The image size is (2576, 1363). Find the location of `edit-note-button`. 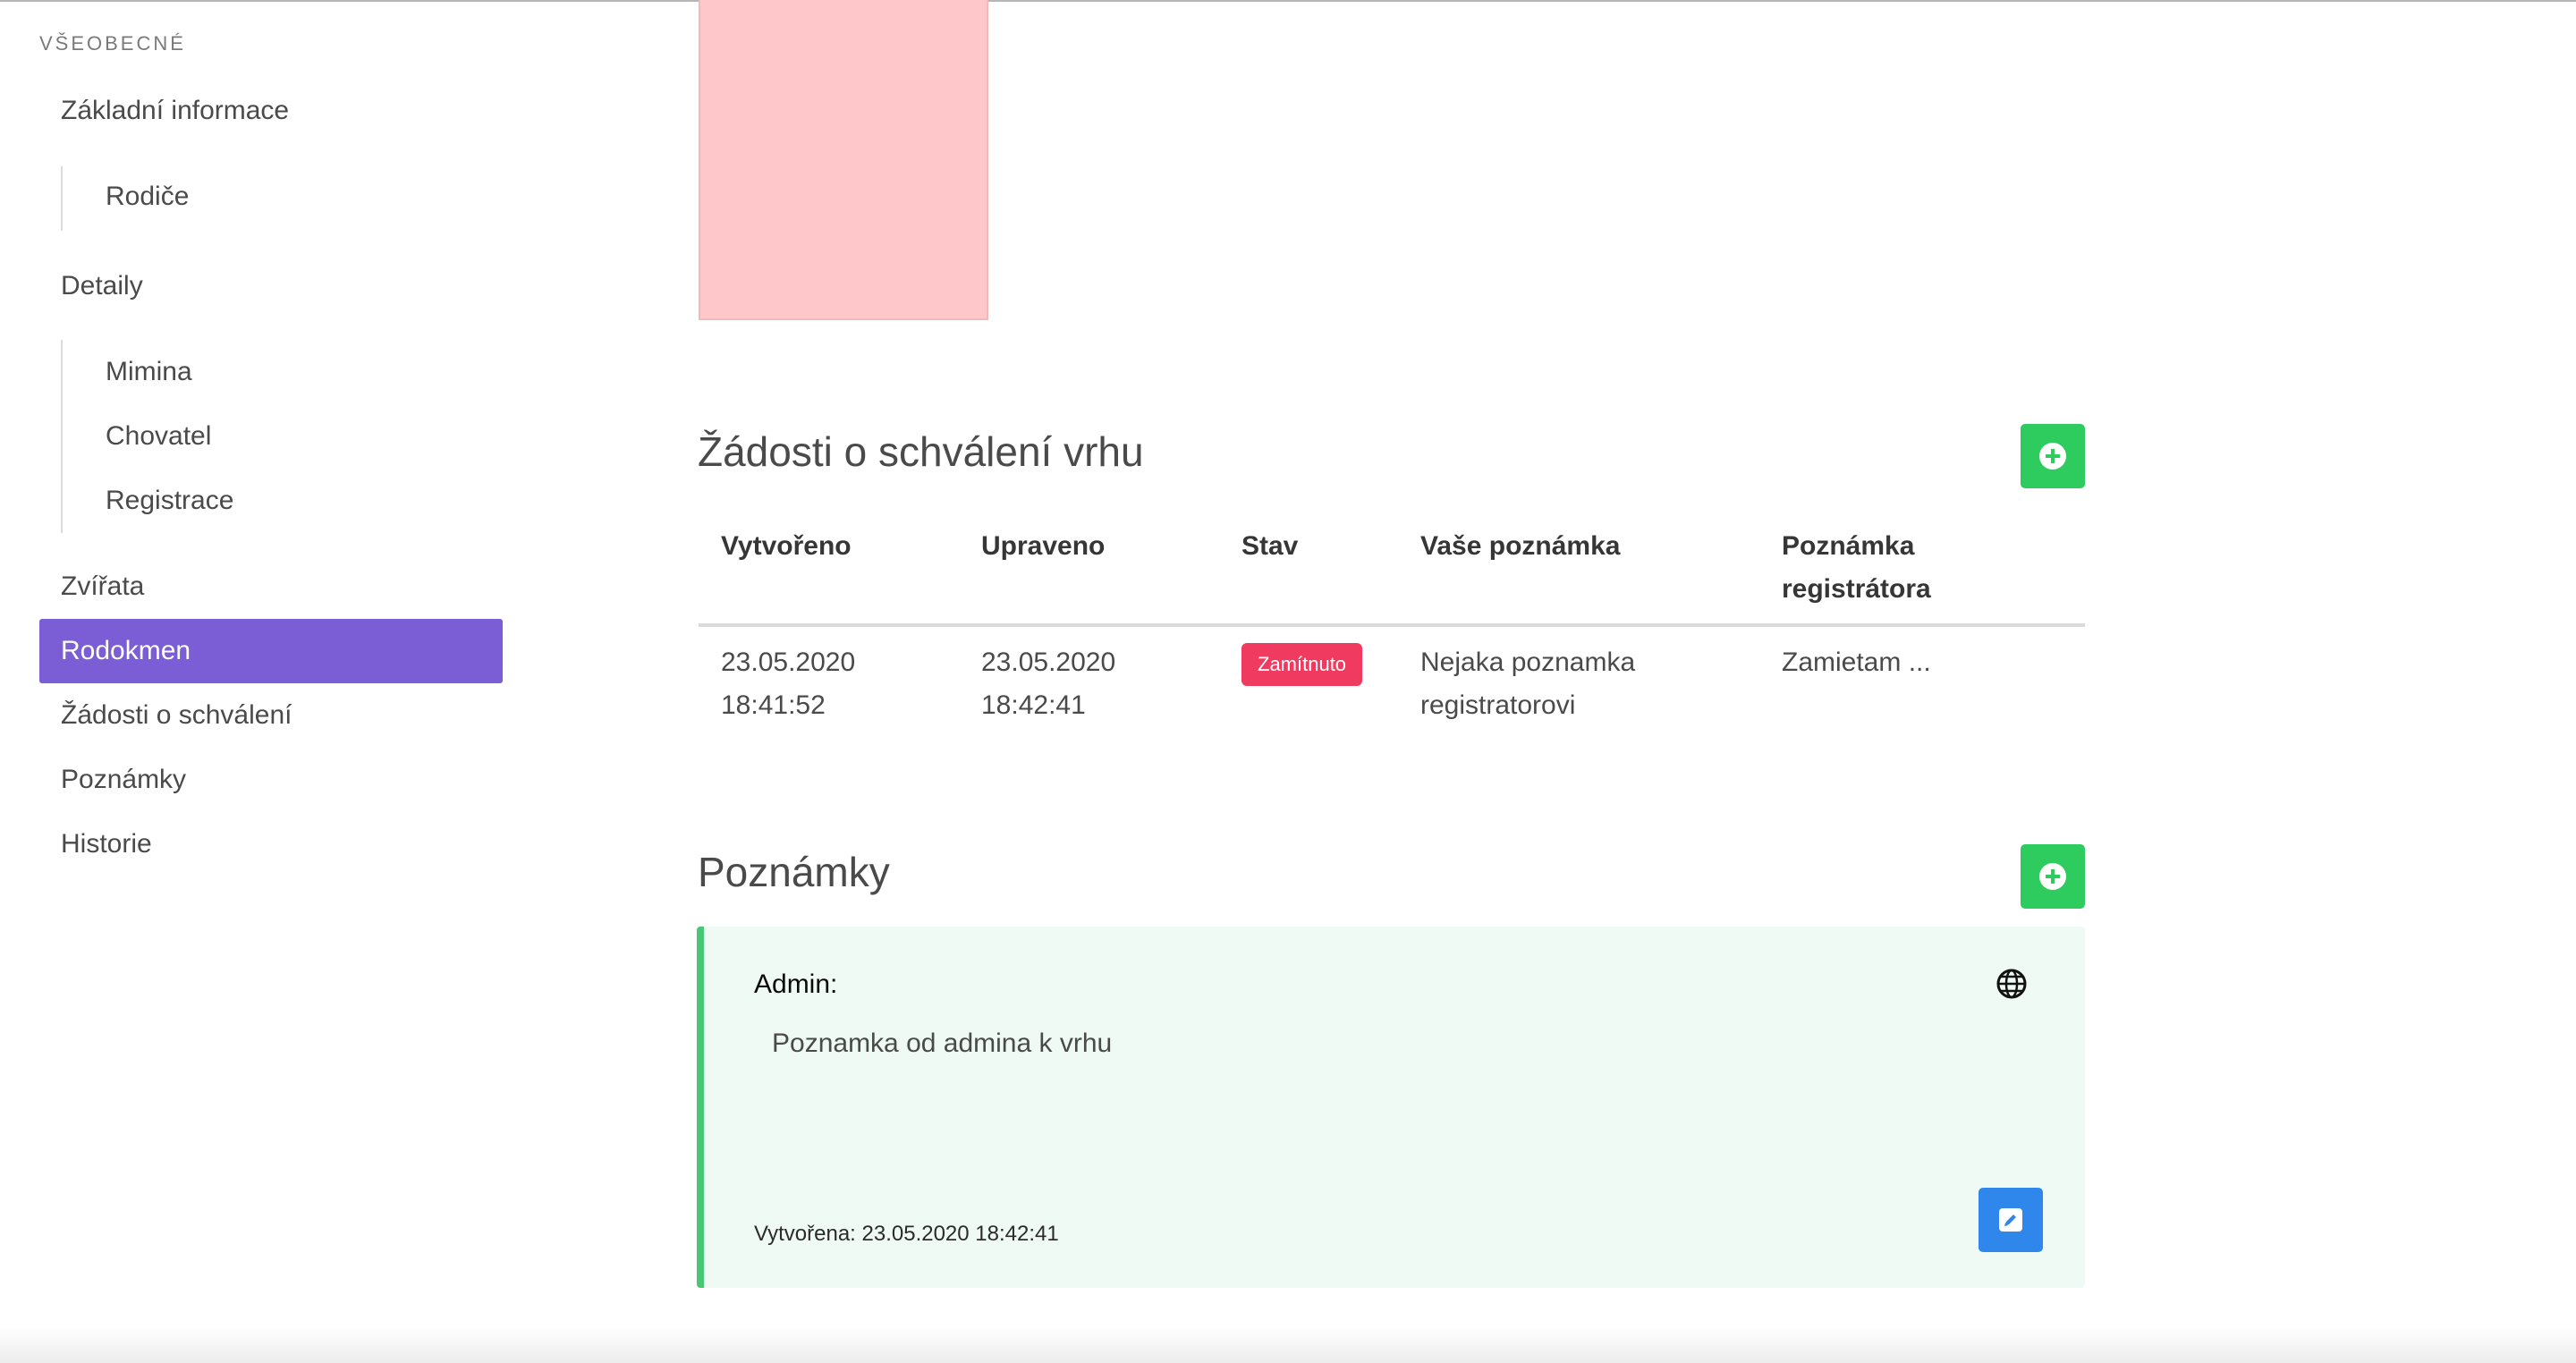

edit-note-button is located at coordinates (2011, 1220).